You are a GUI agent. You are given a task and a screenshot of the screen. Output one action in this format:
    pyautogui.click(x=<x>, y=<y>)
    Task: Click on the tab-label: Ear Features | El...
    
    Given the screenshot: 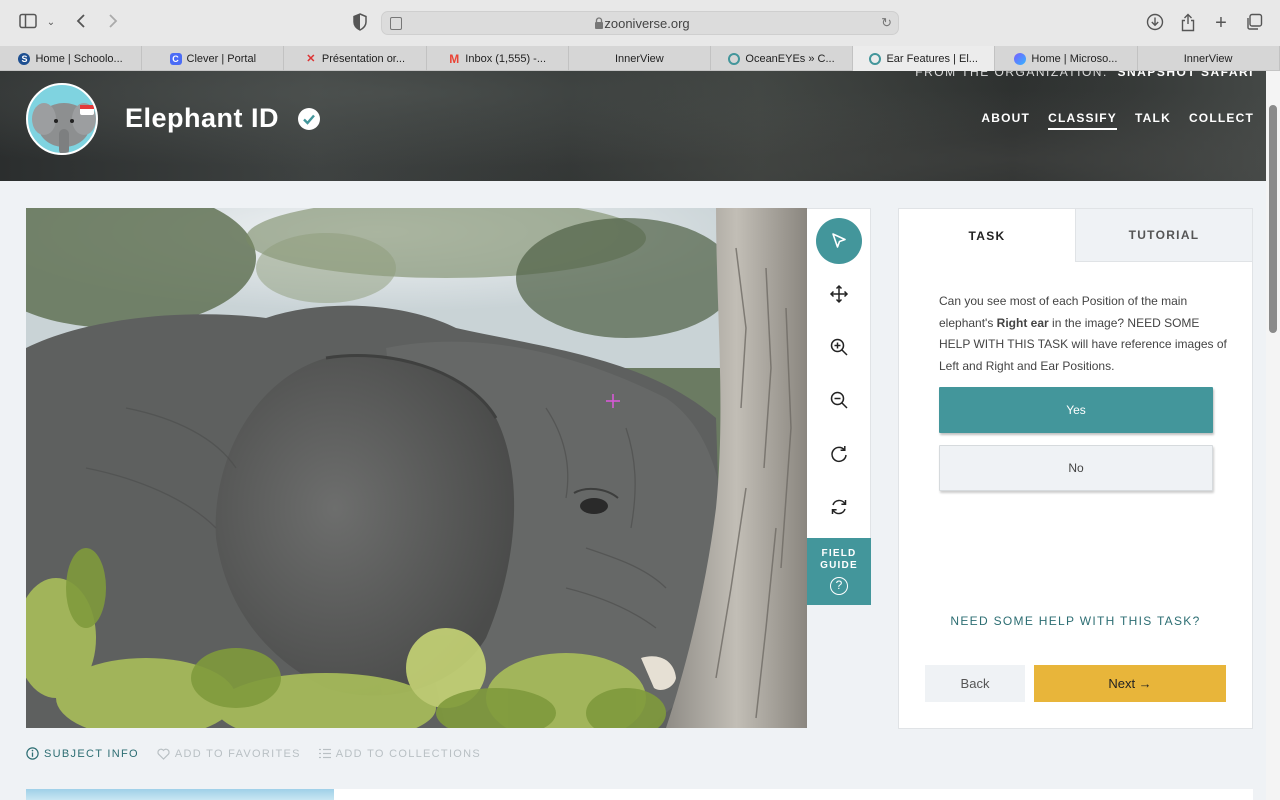 What is the action you would take?
    pyautogui.click(x=932, y=58)
    